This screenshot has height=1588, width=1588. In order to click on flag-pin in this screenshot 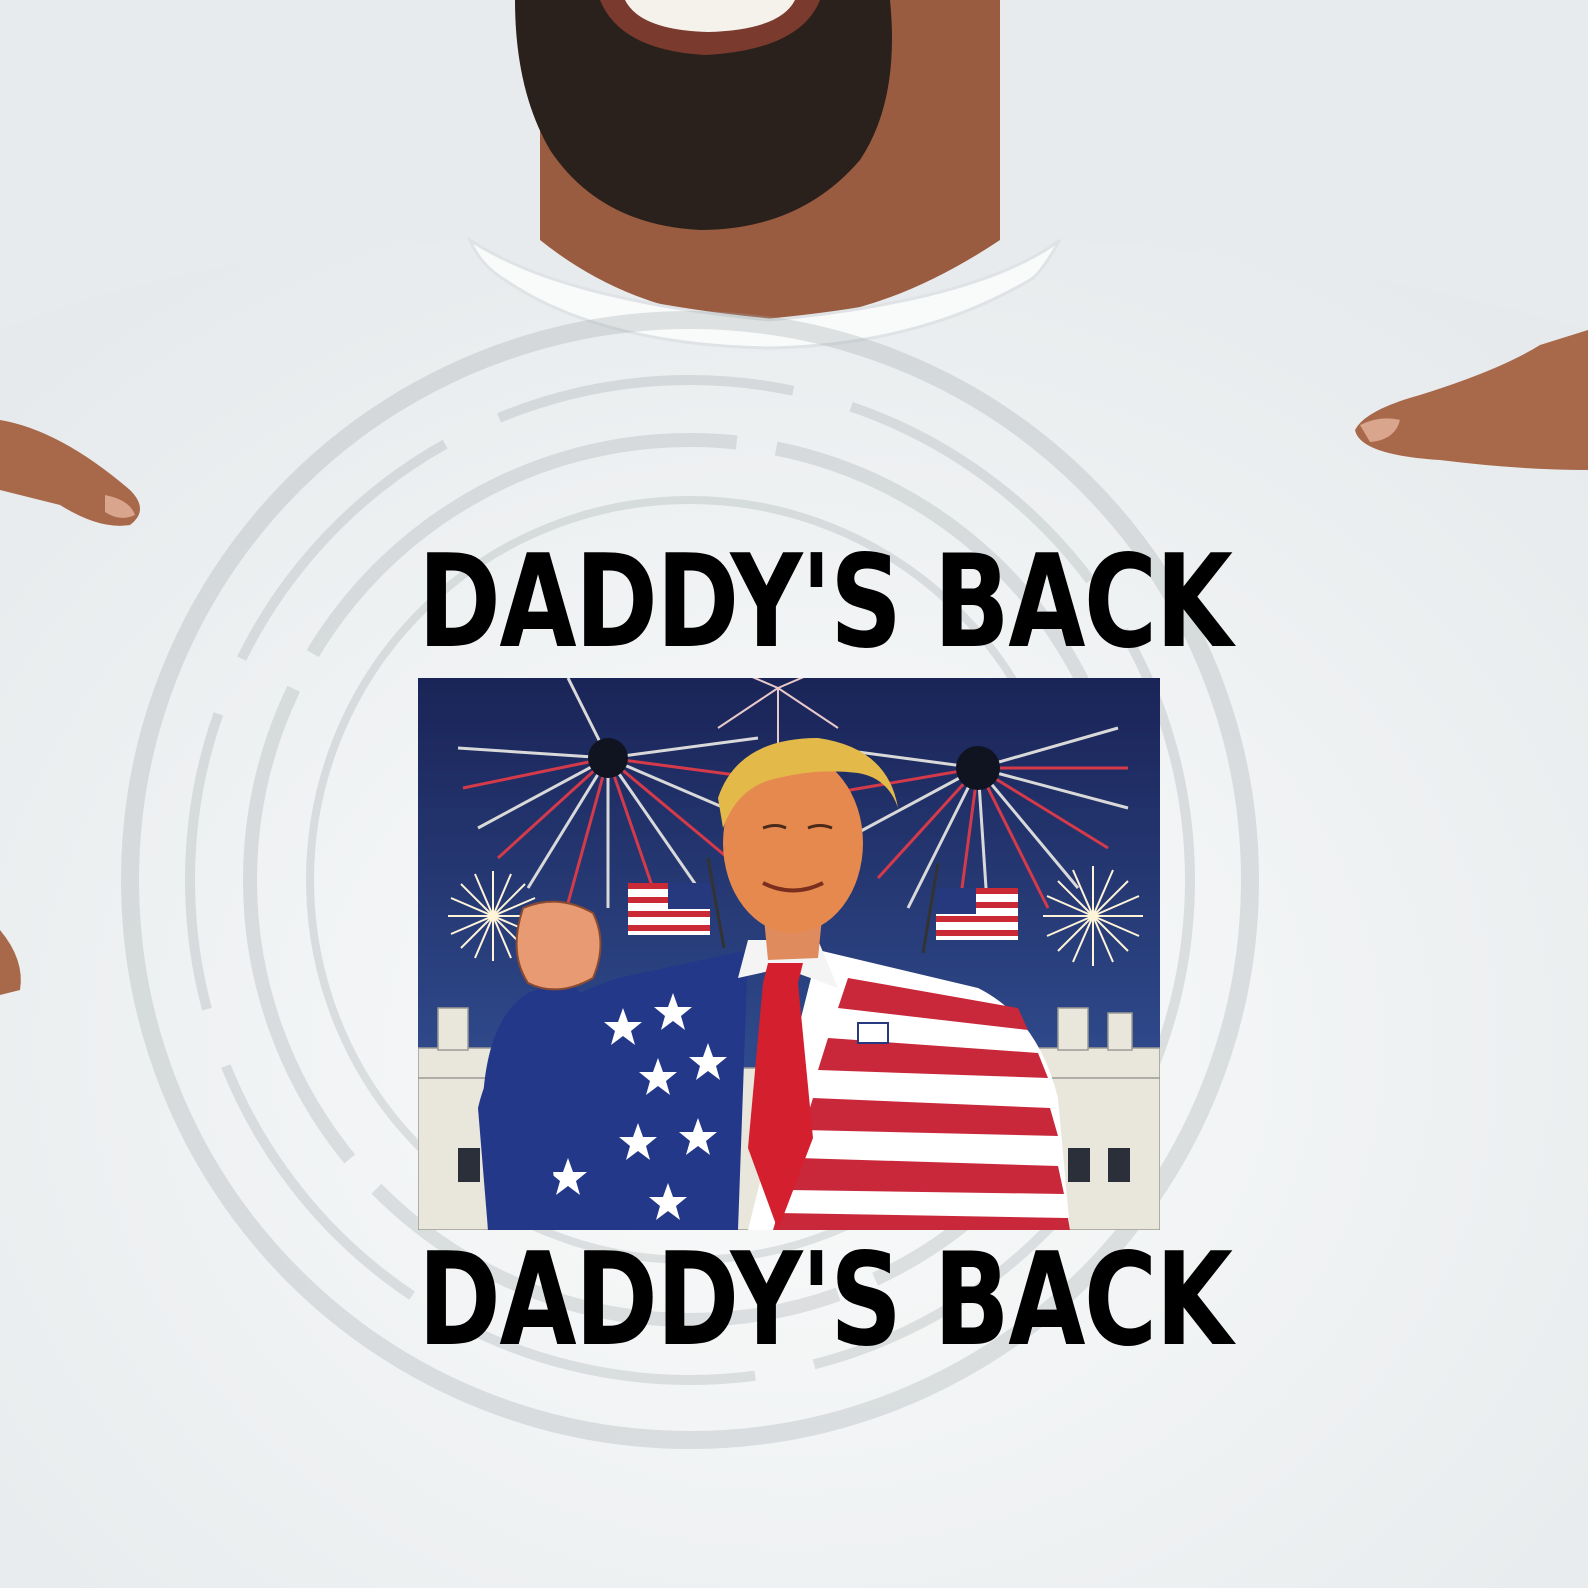, I will do `click(873, 1033)`.